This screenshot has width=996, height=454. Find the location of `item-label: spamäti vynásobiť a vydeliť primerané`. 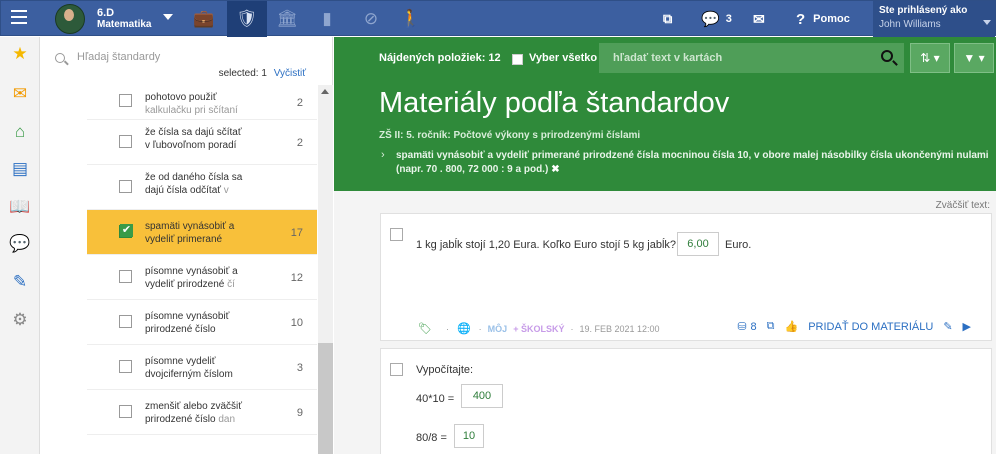

item-label: spamäti vynásobiť a vydeliť primerané is located at coordinates (190, 233).